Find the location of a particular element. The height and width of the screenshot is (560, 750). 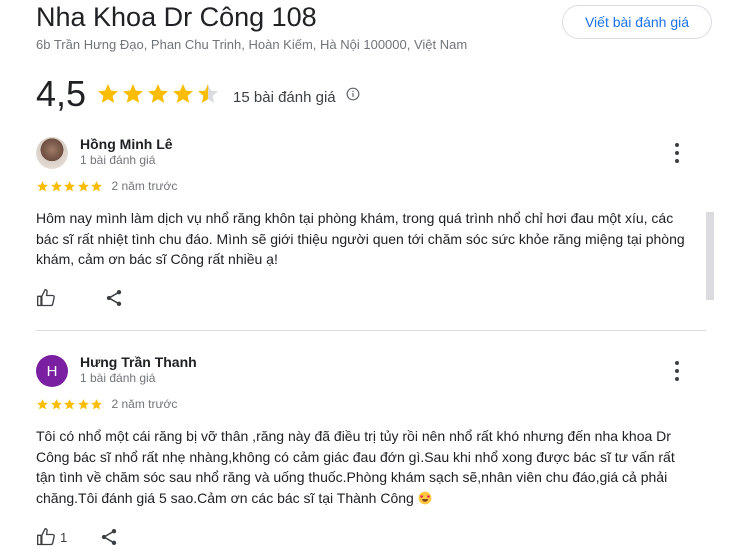

like-count: 1 is located at coordinates (64, 537).